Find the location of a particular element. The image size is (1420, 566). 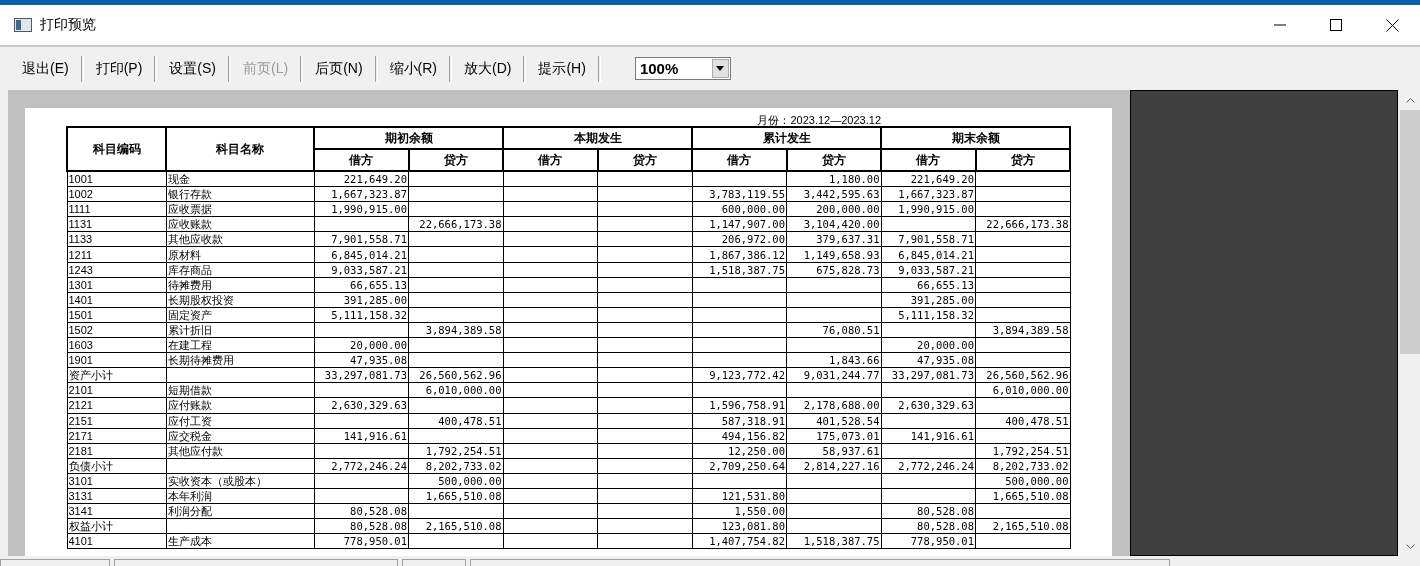

column-header: 科目编码 is located at coordinates (116, 149).